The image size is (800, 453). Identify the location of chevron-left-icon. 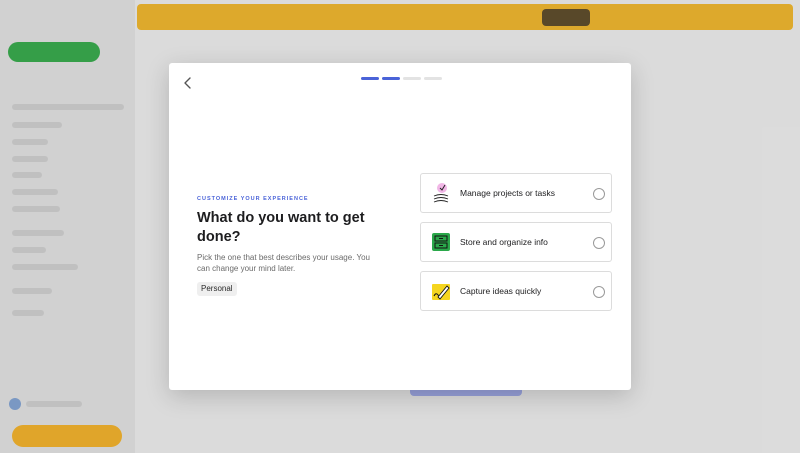
(187, 83).